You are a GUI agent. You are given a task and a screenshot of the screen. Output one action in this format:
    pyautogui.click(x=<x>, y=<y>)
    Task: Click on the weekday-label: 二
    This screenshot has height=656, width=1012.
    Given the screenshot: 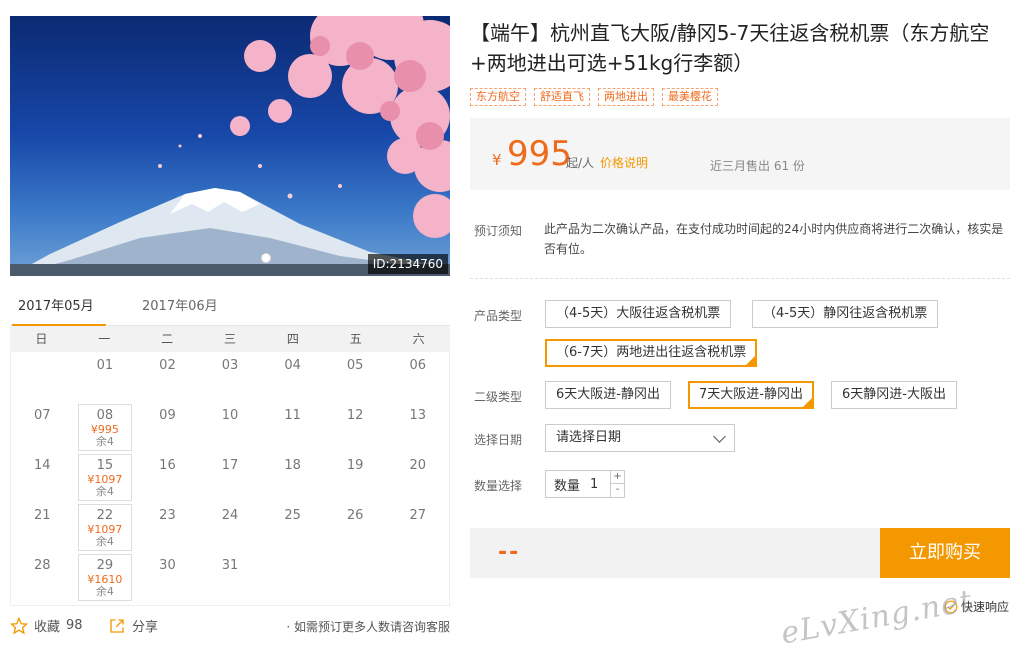 What is the action you would take?
    pyautogui.click(x=167, y=339)
    